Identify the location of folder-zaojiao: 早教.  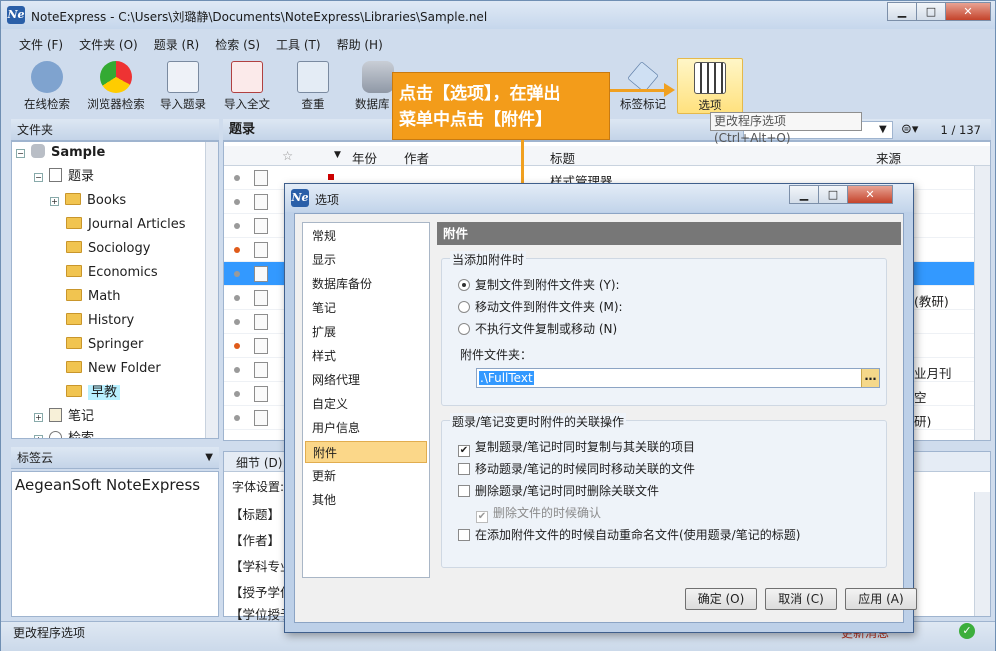
(93, 393).